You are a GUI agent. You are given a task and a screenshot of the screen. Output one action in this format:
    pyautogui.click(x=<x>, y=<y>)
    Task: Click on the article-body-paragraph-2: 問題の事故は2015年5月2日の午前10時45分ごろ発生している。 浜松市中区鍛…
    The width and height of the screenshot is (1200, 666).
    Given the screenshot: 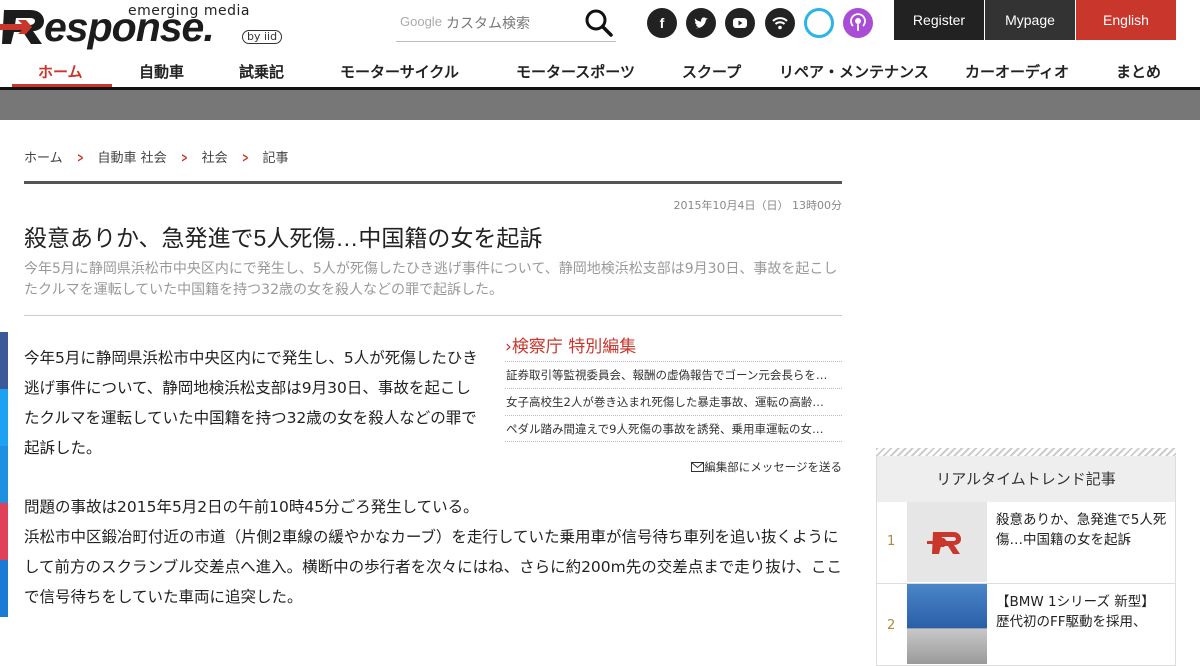 What is the action you would take?
    pyautogui.click(x=434, y=552)
    